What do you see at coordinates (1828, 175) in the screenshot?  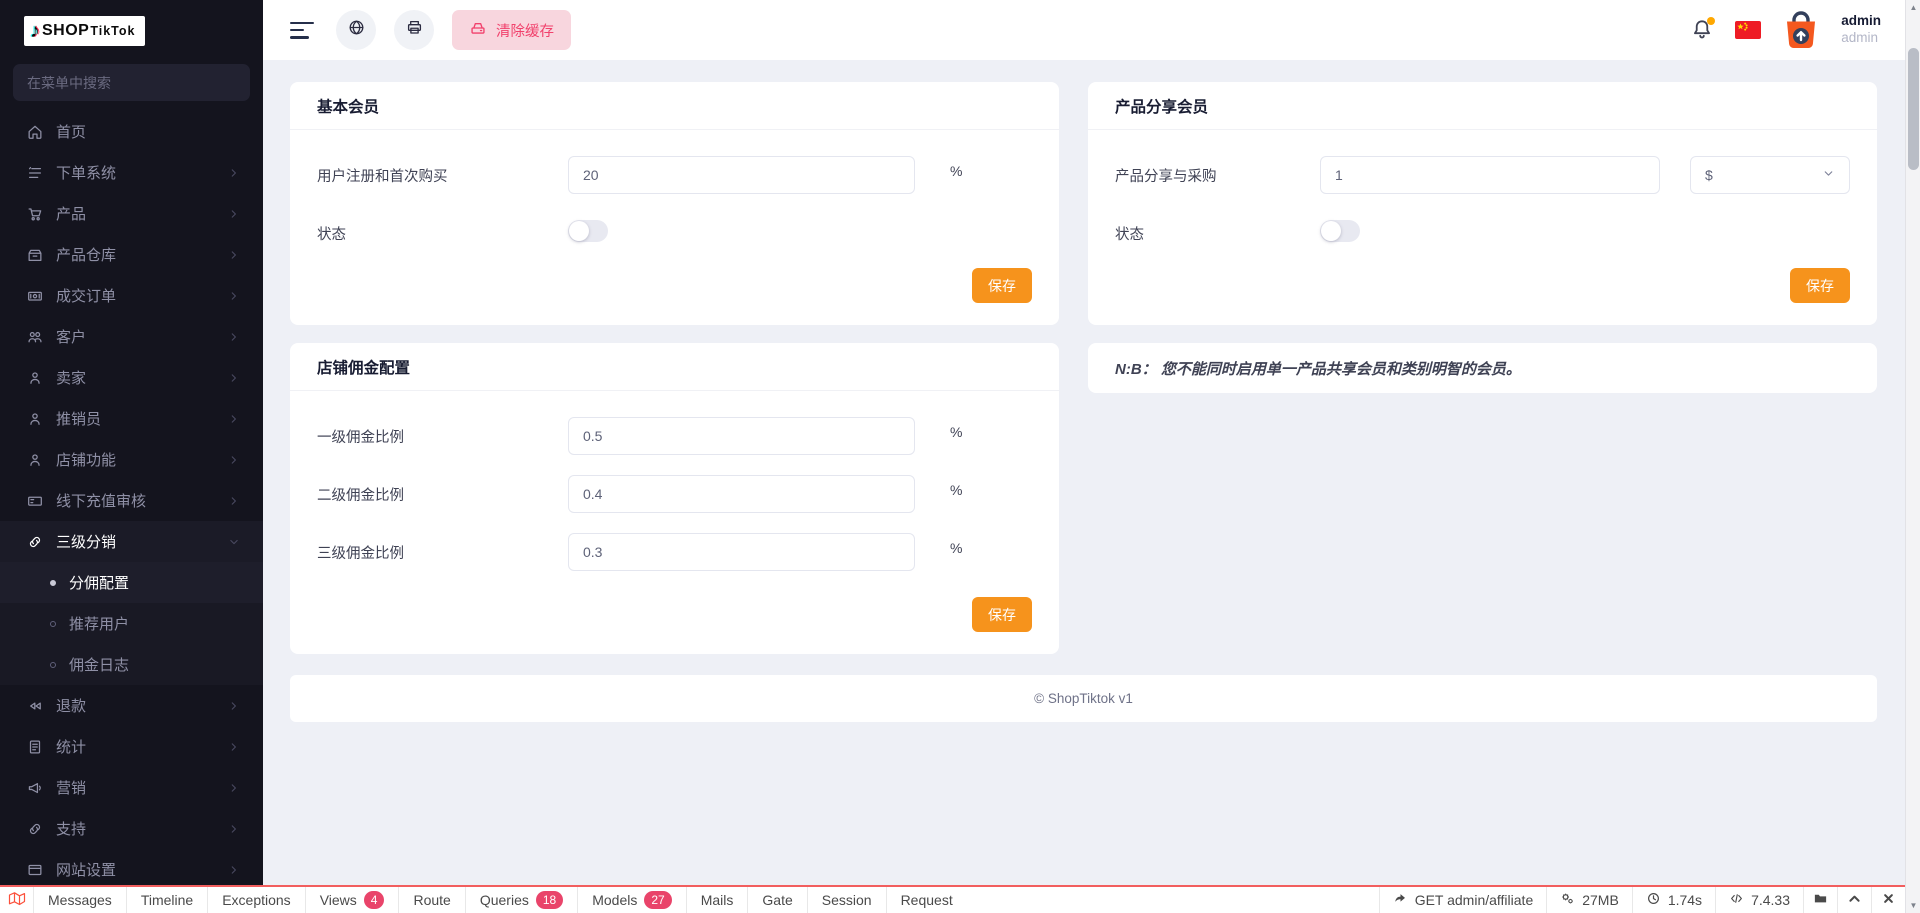 I see `chevron-down-icon` at bounding box center [1828, 175].